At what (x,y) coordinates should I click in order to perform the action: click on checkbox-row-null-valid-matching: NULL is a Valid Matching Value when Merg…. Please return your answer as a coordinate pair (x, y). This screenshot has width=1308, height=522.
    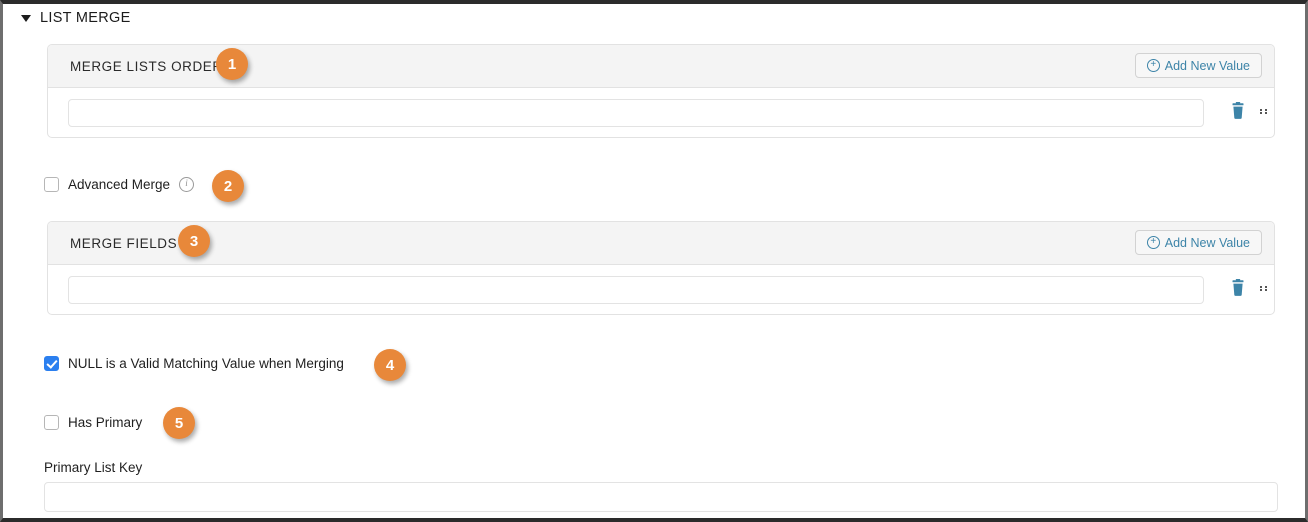
    Looking at the image, I should click on (194, 363).